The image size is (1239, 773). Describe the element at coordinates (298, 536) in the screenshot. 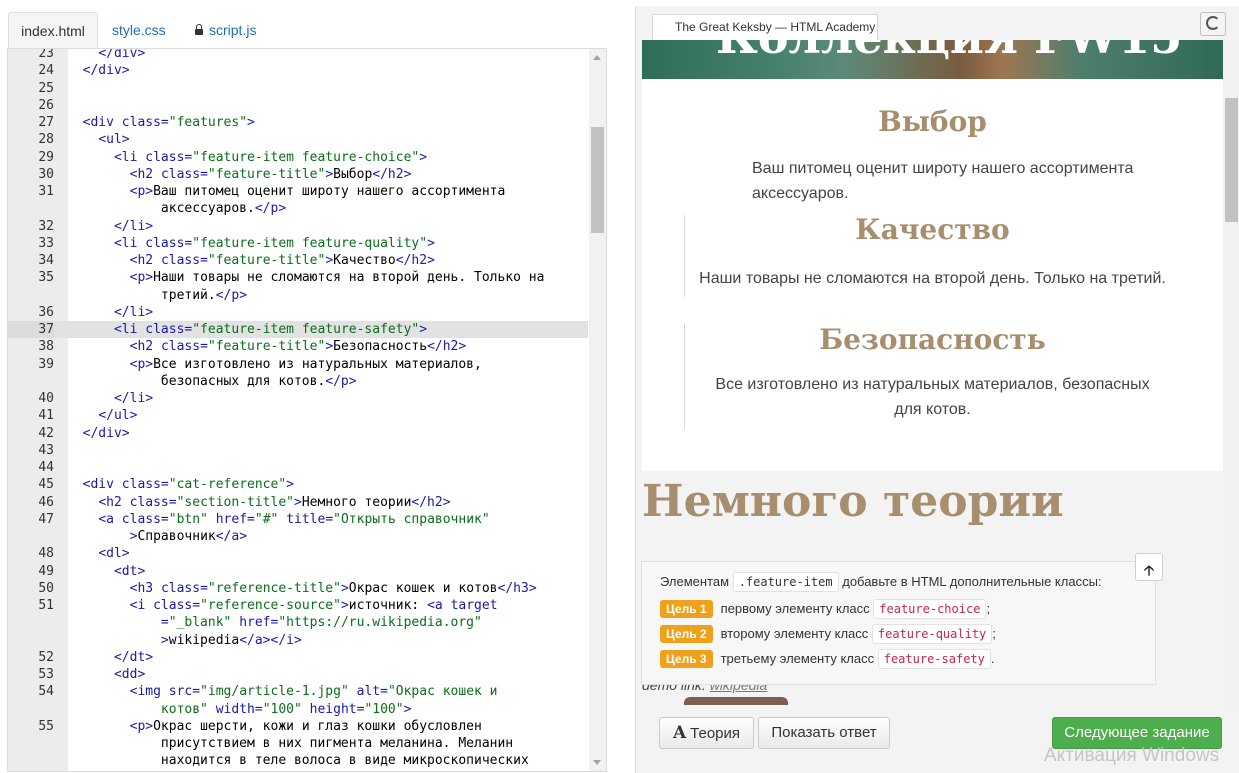

I see `code-line: >Справочник</a>` at that location.